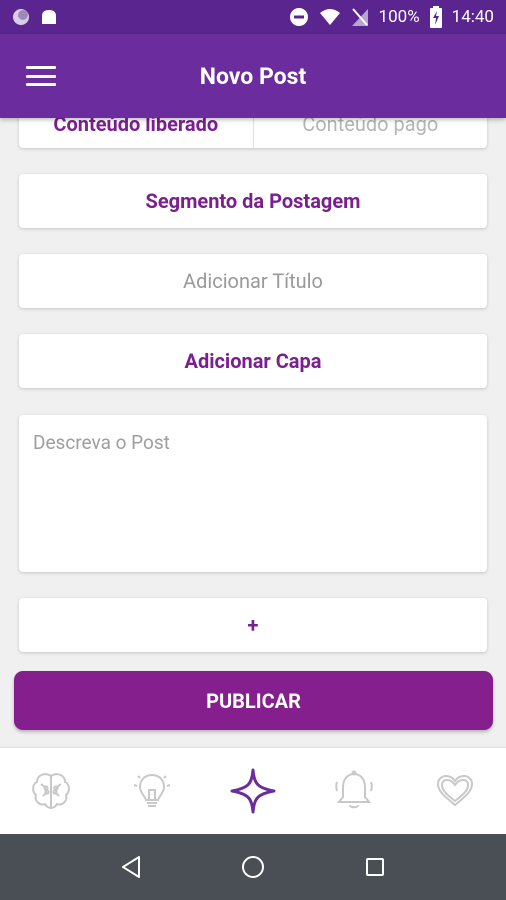  Describe the element at coordinates (360, 17) in the screenshot. I see `no-signal-icon` at that location.